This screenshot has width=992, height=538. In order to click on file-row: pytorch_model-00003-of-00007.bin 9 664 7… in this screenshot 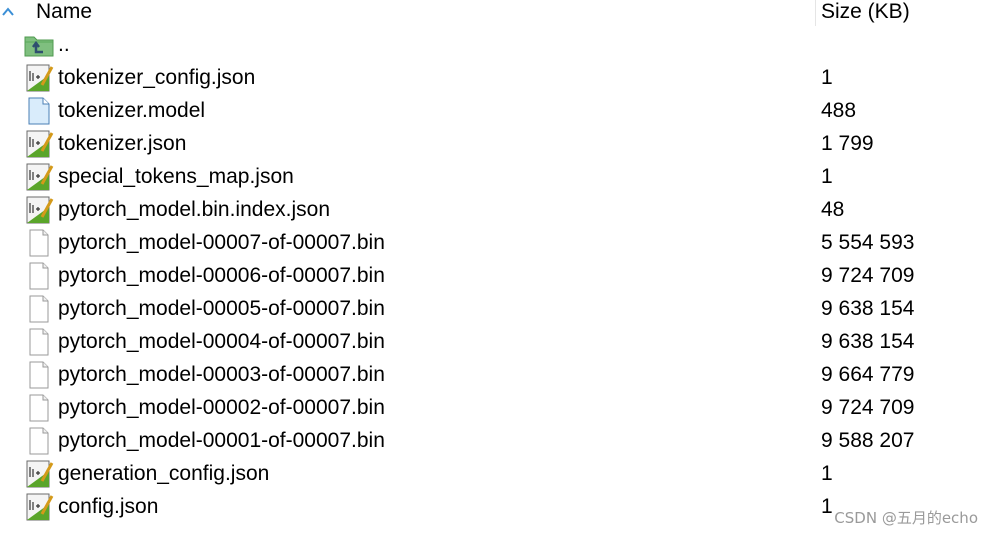, I will do `click(496, 374)`.